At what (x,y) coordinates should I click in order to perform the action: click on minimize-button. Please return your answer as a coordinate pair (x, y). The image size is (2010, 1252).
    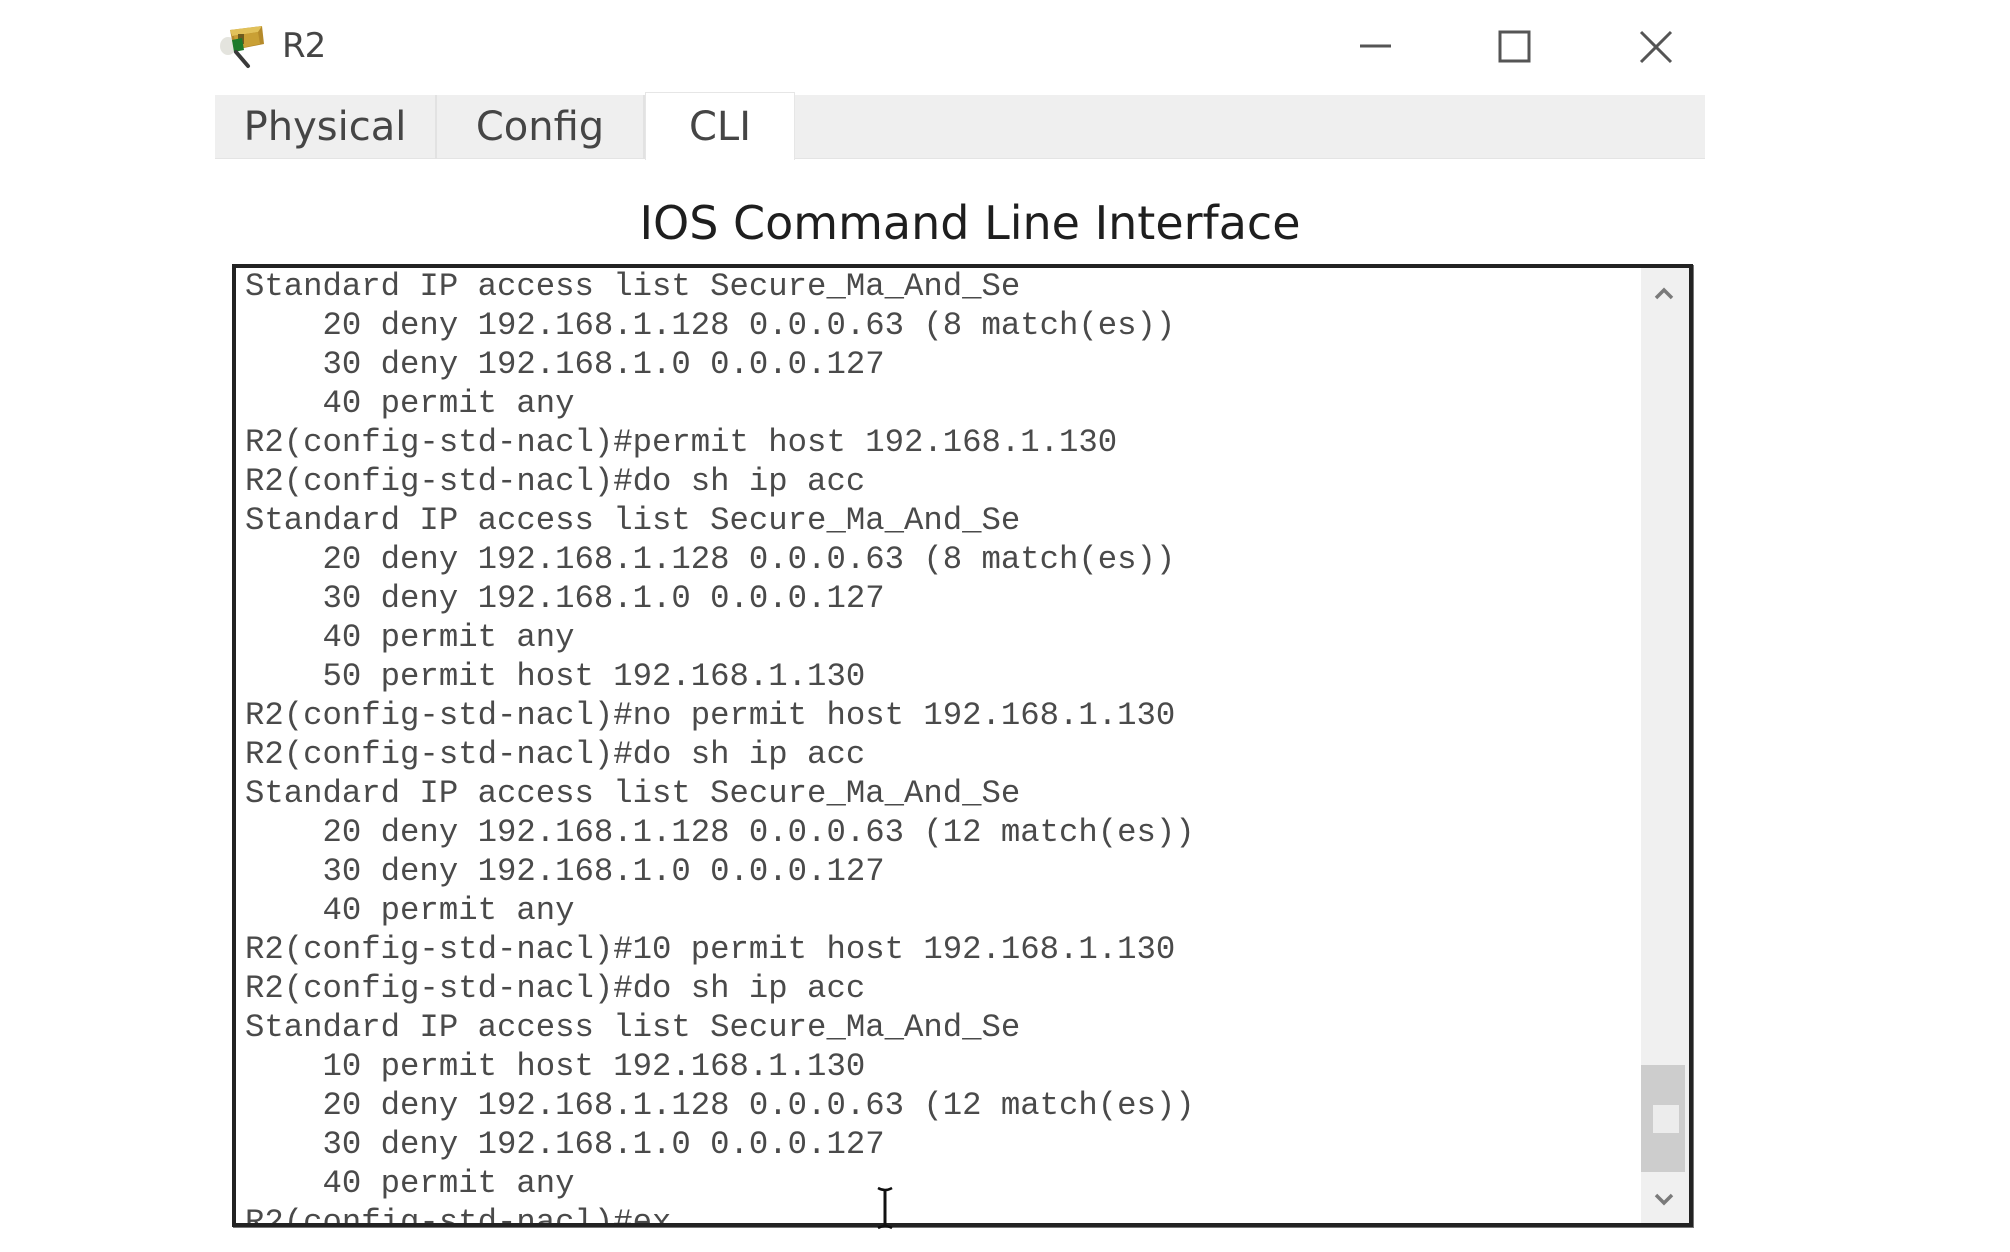
    Looking at the image, I should click on (1375, 48).